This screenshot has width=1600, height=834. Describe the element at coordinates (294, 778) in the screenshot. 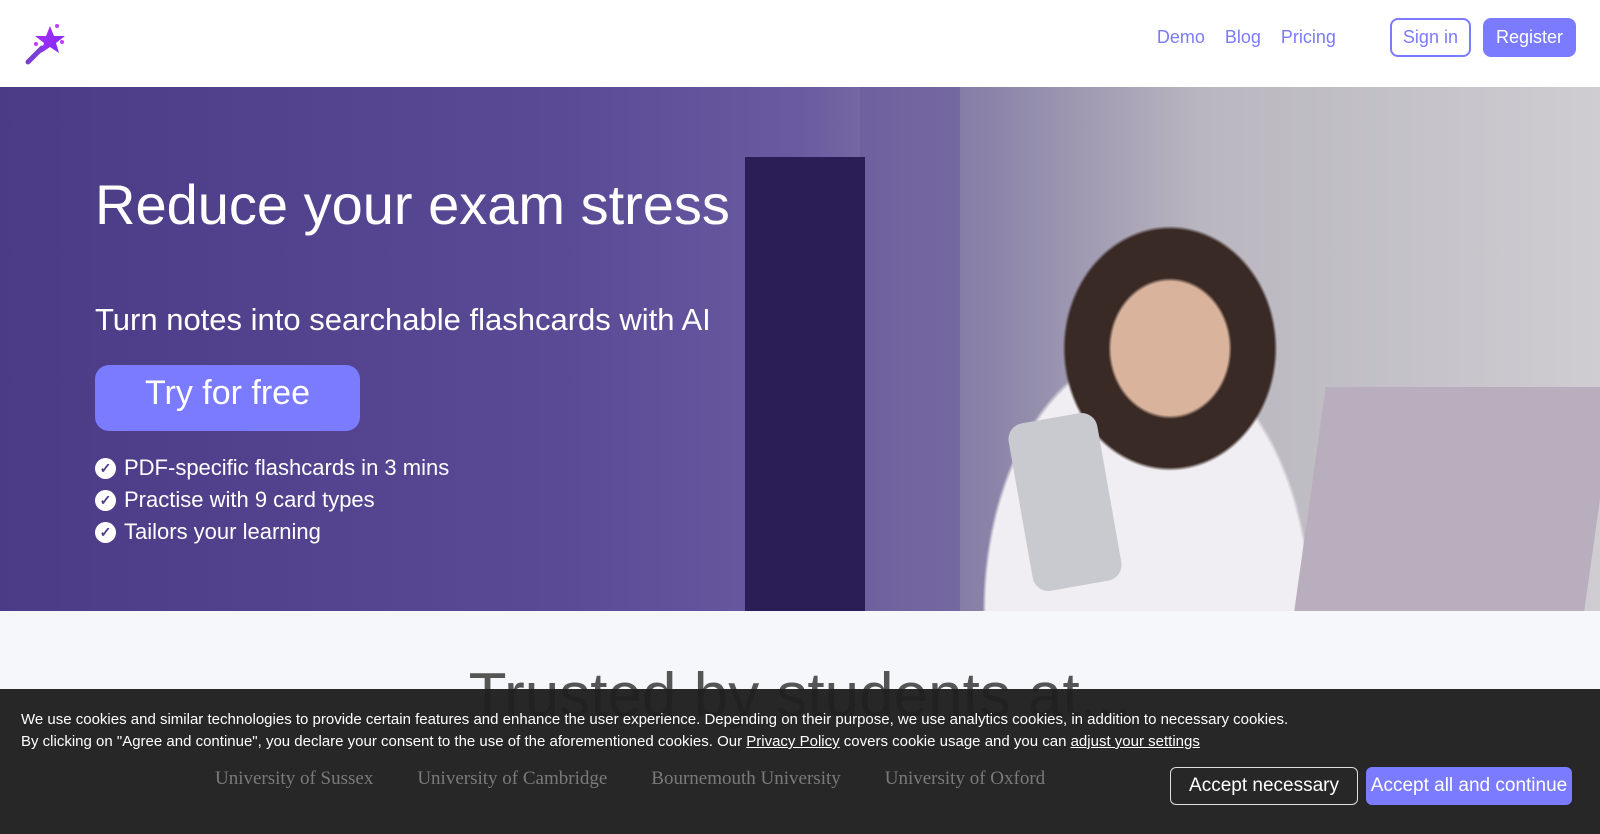

I see `logo-sussex: University of Sussex` at that location.